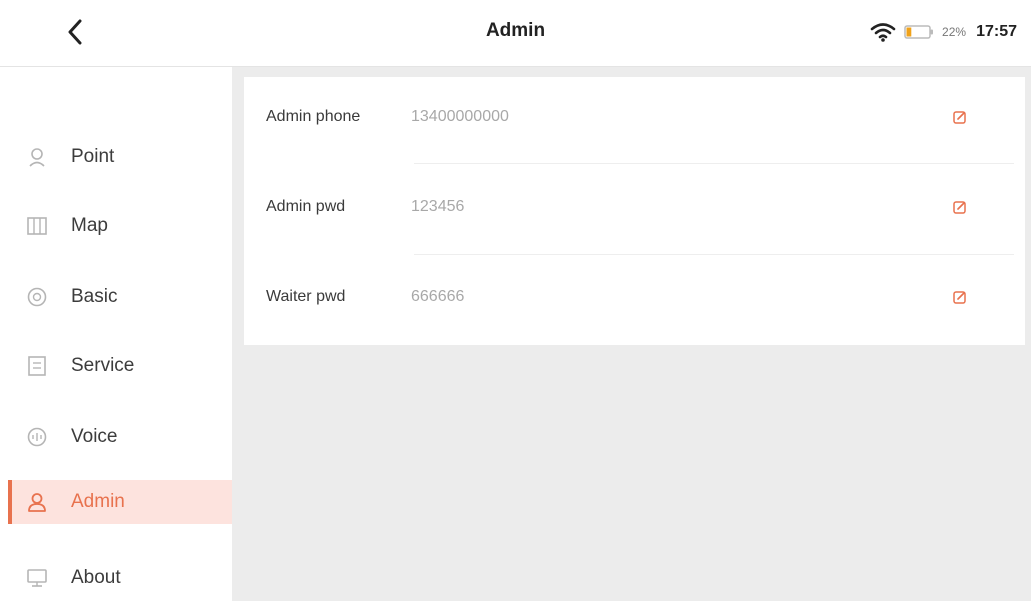  I want to click on setting-row-admin-phone: Admin phone 13400000000, so click(634, 122).